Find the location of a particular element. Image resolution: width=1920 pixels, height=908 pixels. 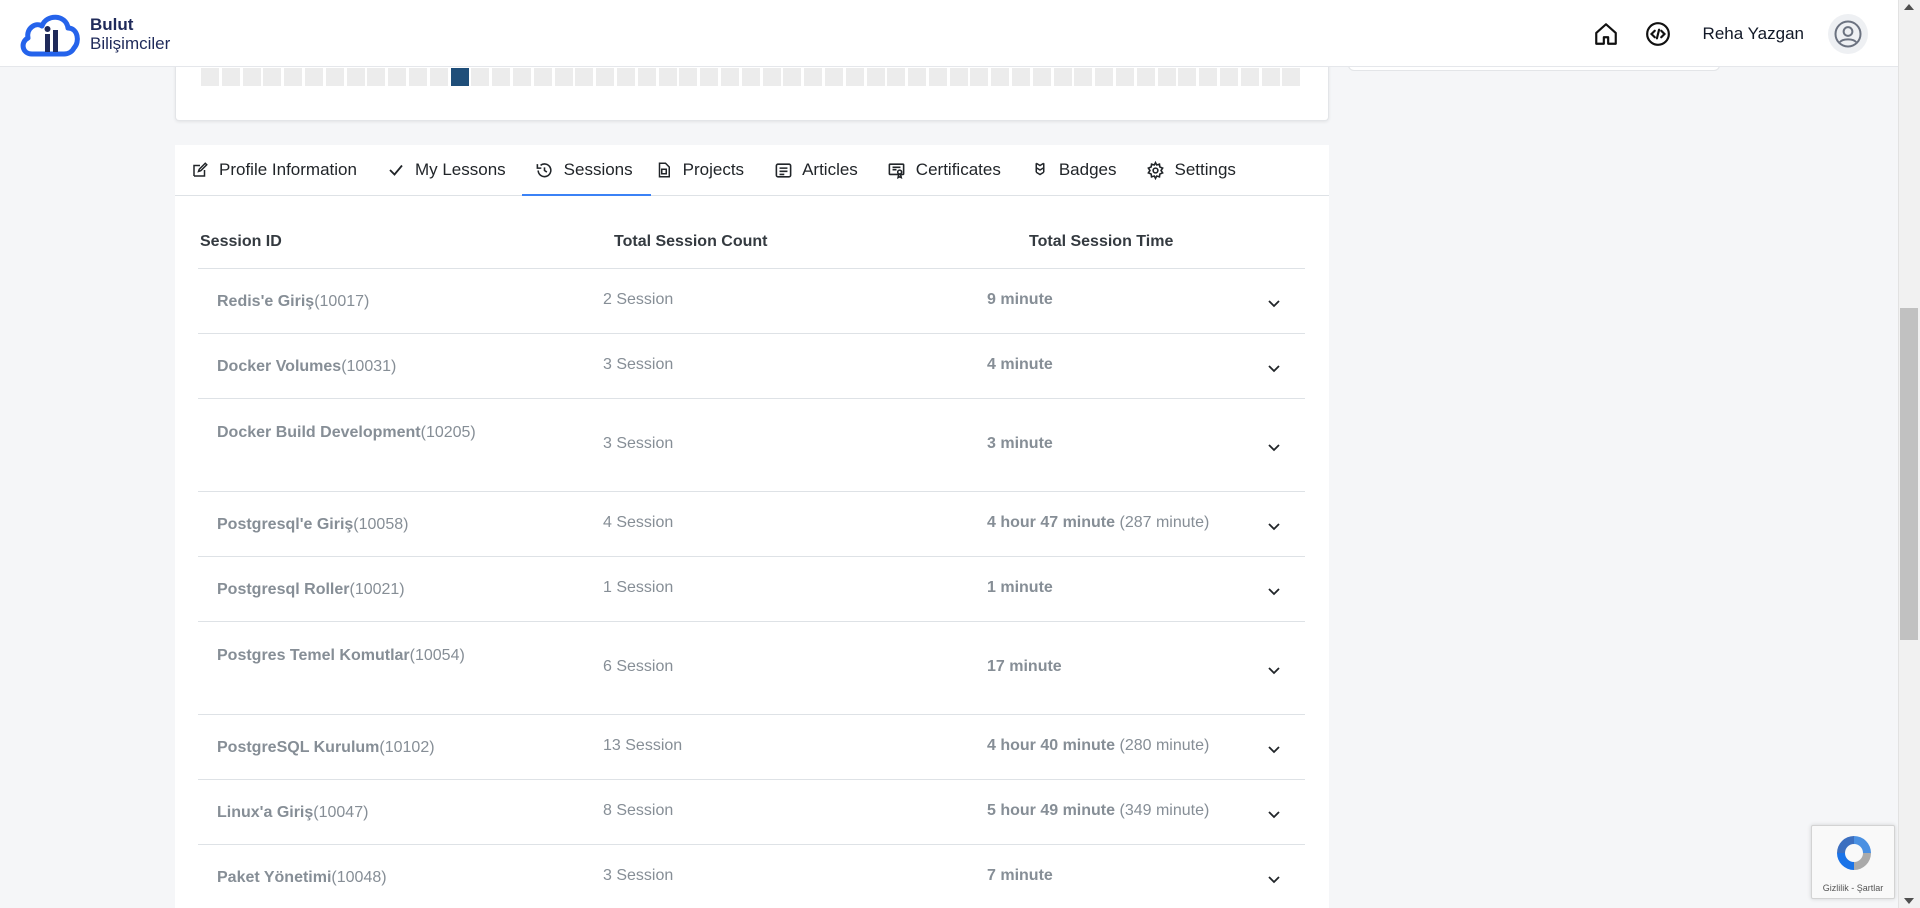

session-id: (10054) is located at coordinates (437, 655).